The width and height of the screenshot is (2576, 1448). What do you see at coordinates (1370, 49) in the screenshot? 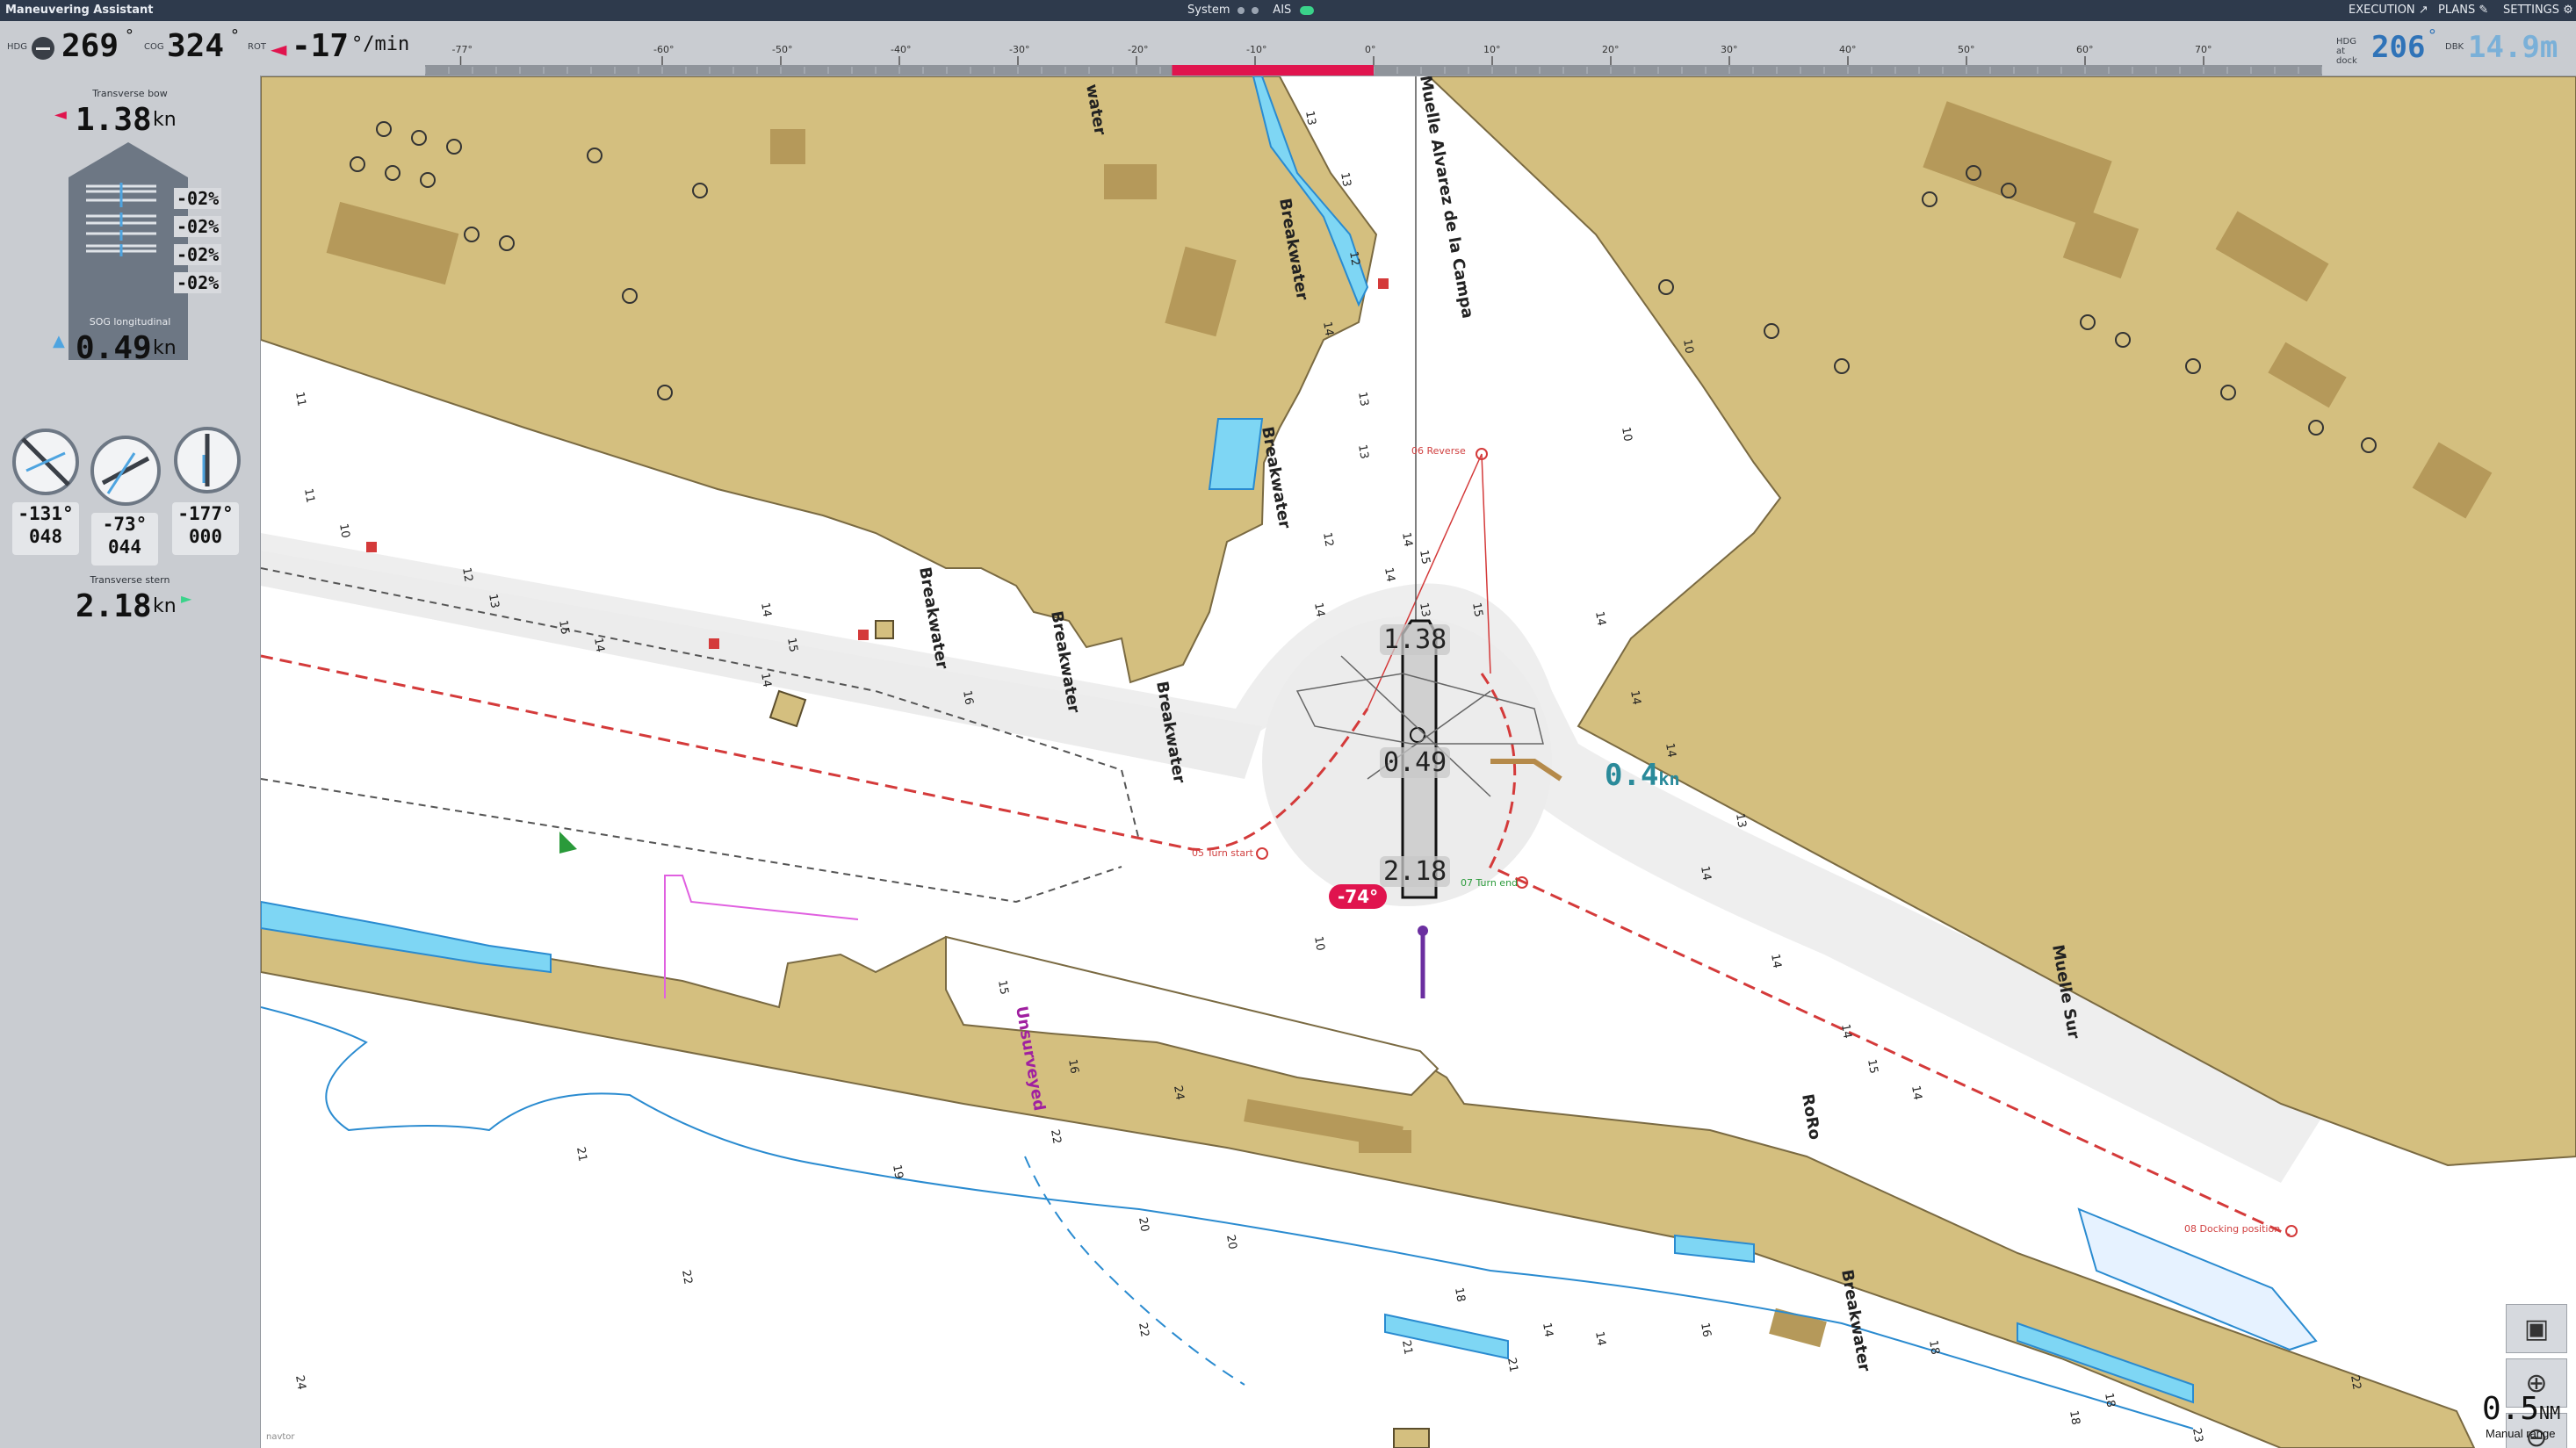
I see `rot-tick-label: 0°` at bounding box center [1370, 49].